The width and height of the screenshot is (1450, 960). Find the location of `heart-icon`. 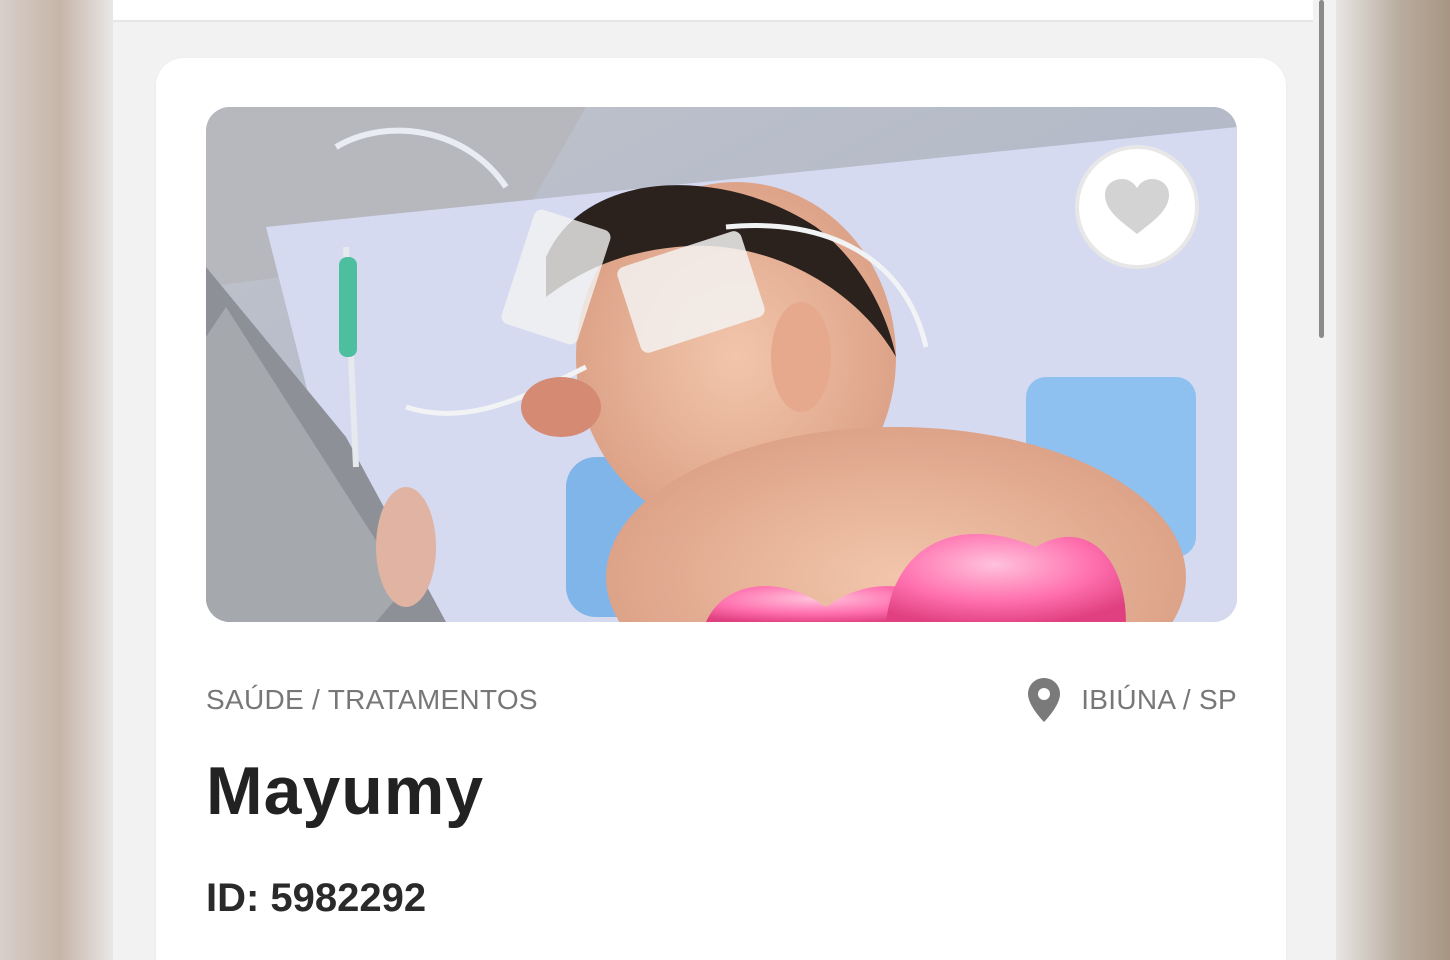

heart-icon is located at coordinates (1137, 206).